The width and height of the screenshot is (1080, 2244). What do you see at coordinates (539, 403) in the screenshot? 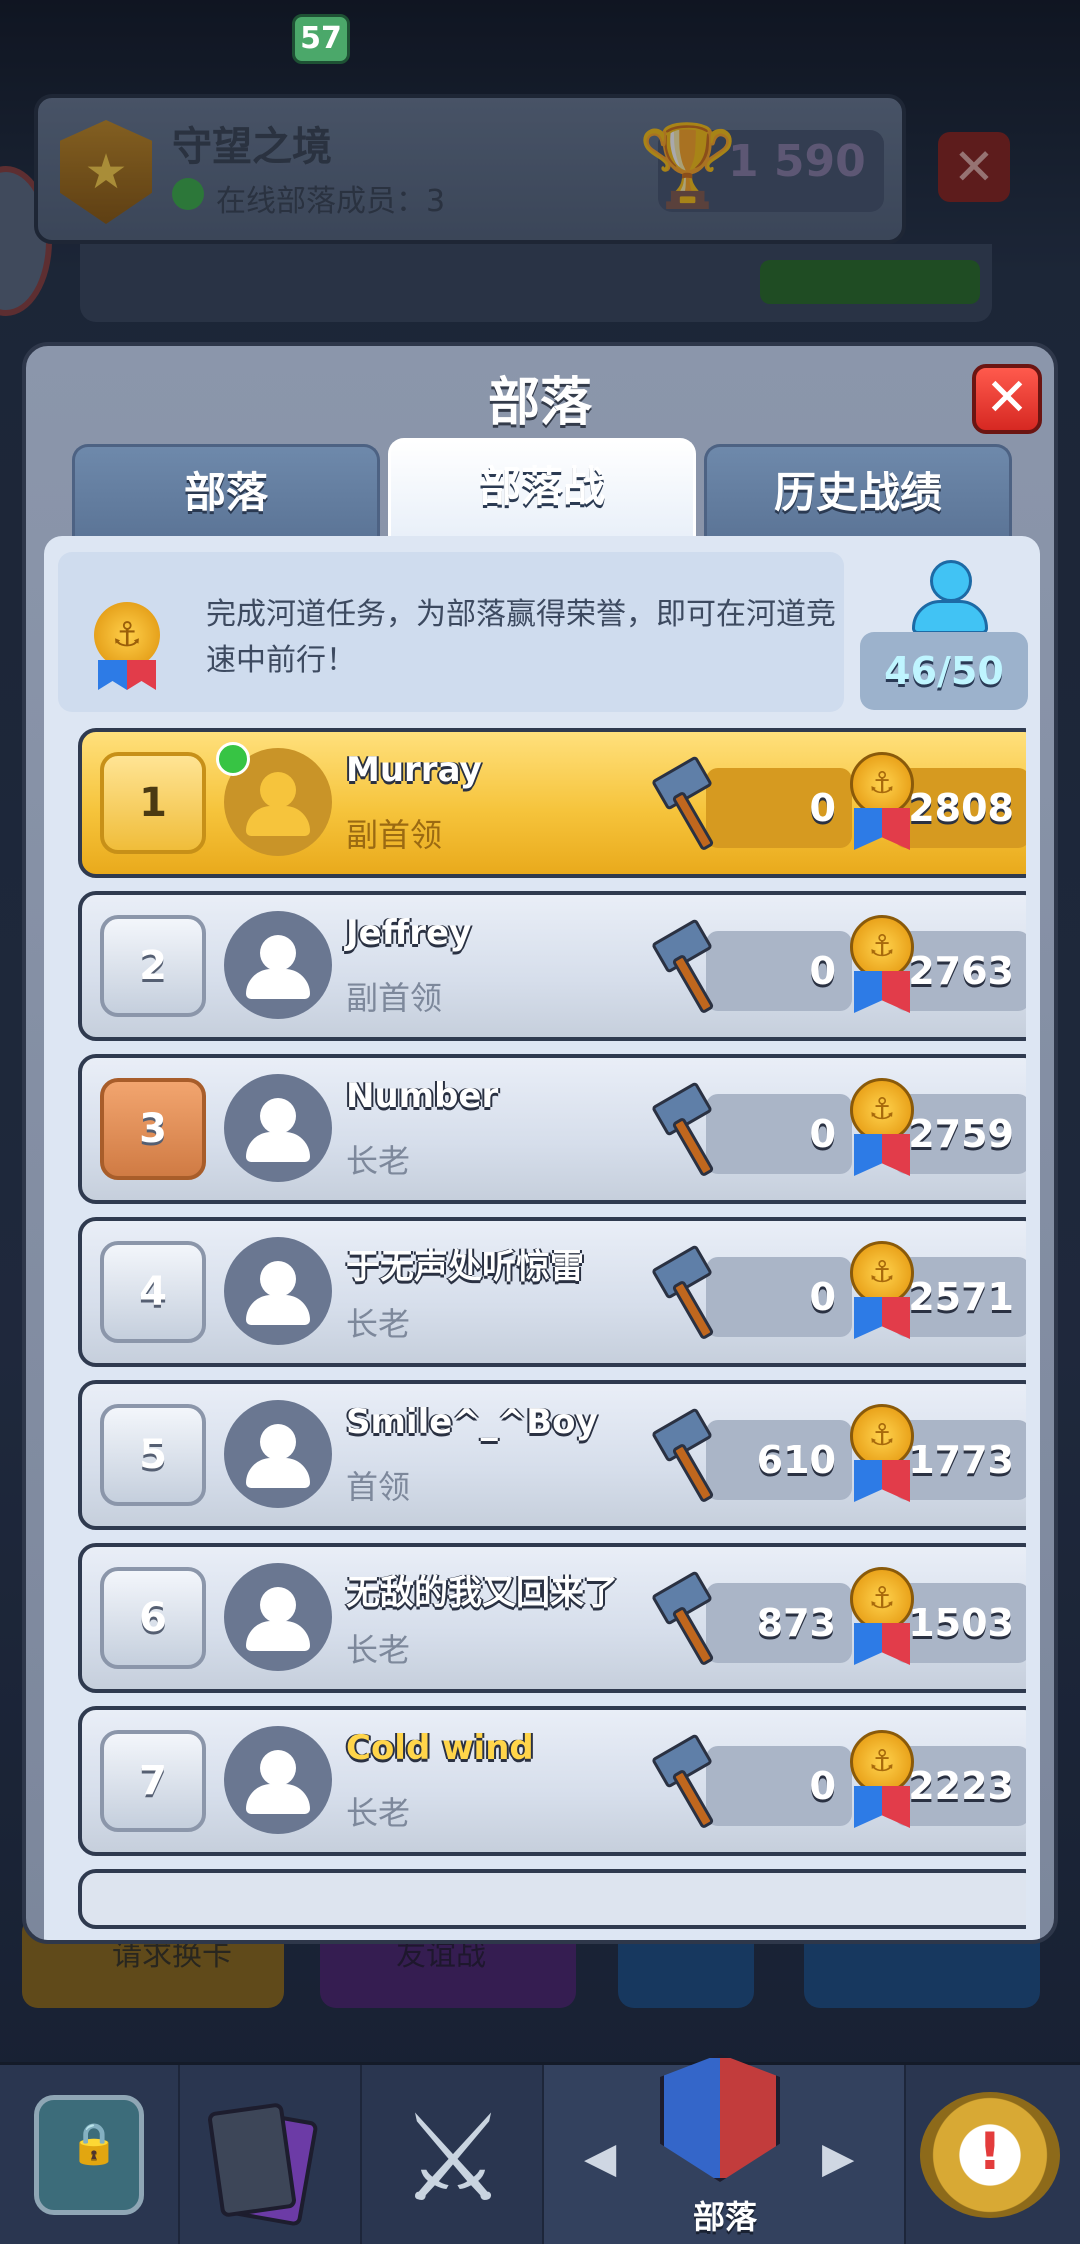
I see `modal-title: 部落` at bounding box center [539, 403].